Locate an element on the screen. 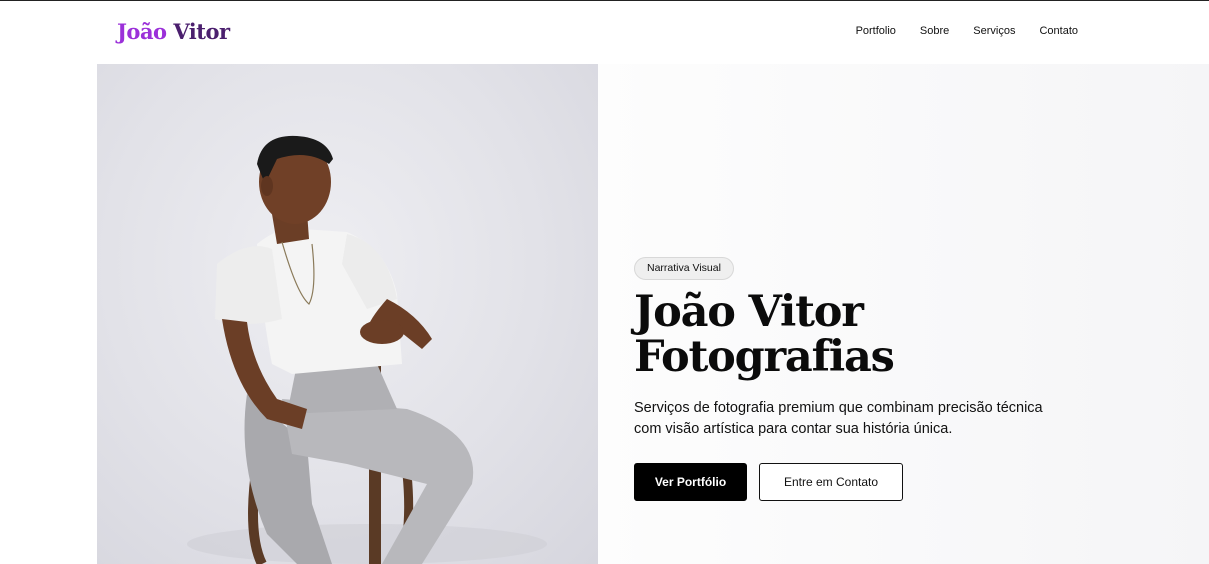 This screenshot has height=564, width=1209. nav-servicos: Serviços is located at coordinates (994, 31).